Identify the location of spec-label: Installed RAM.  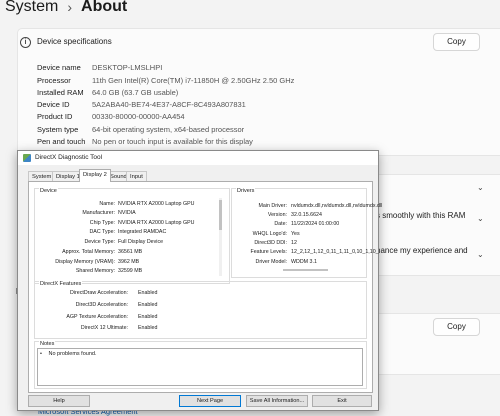
(60, 92).